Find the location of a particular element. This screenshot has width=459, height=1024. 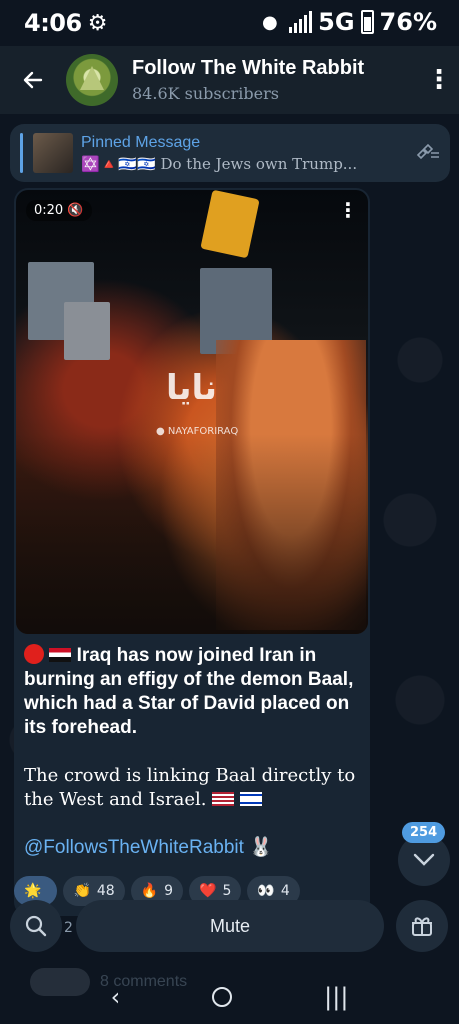

network-type: 5G is located at coordinates (336, 22).